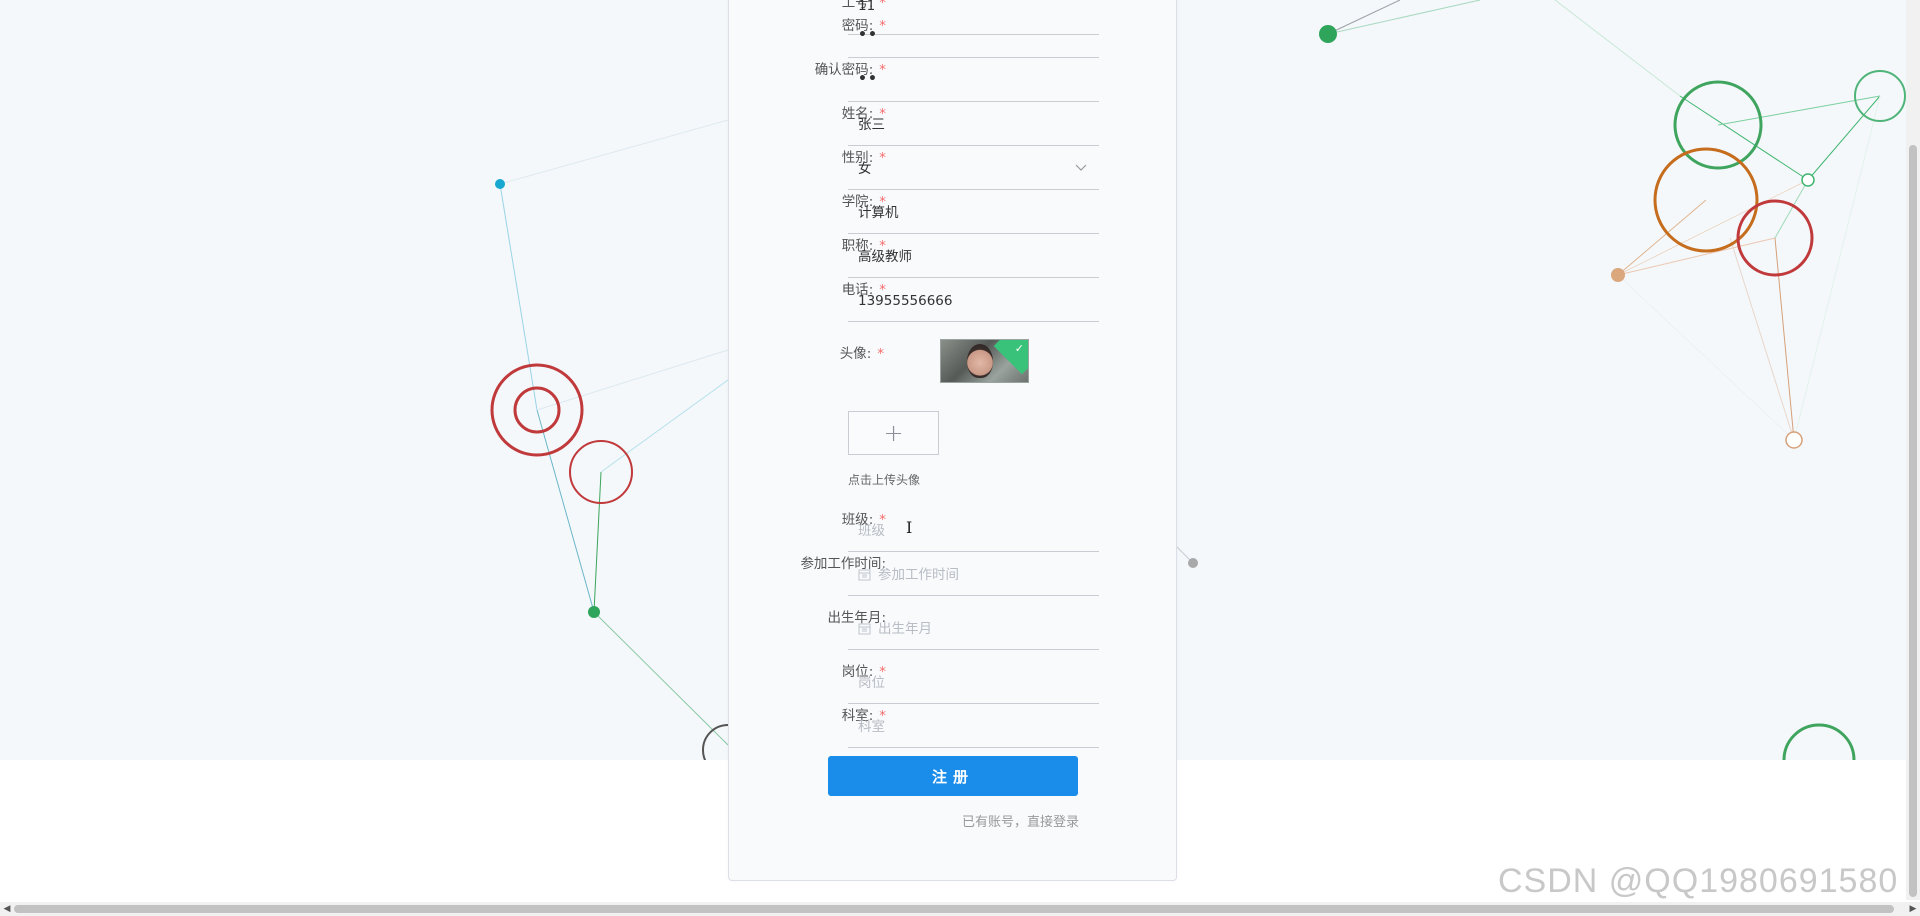 The width and height of the screenshot is (1920, 916). Describe the element at coordinates (953, 776) in the screenshot. I see `register-button: 注册` at that location.